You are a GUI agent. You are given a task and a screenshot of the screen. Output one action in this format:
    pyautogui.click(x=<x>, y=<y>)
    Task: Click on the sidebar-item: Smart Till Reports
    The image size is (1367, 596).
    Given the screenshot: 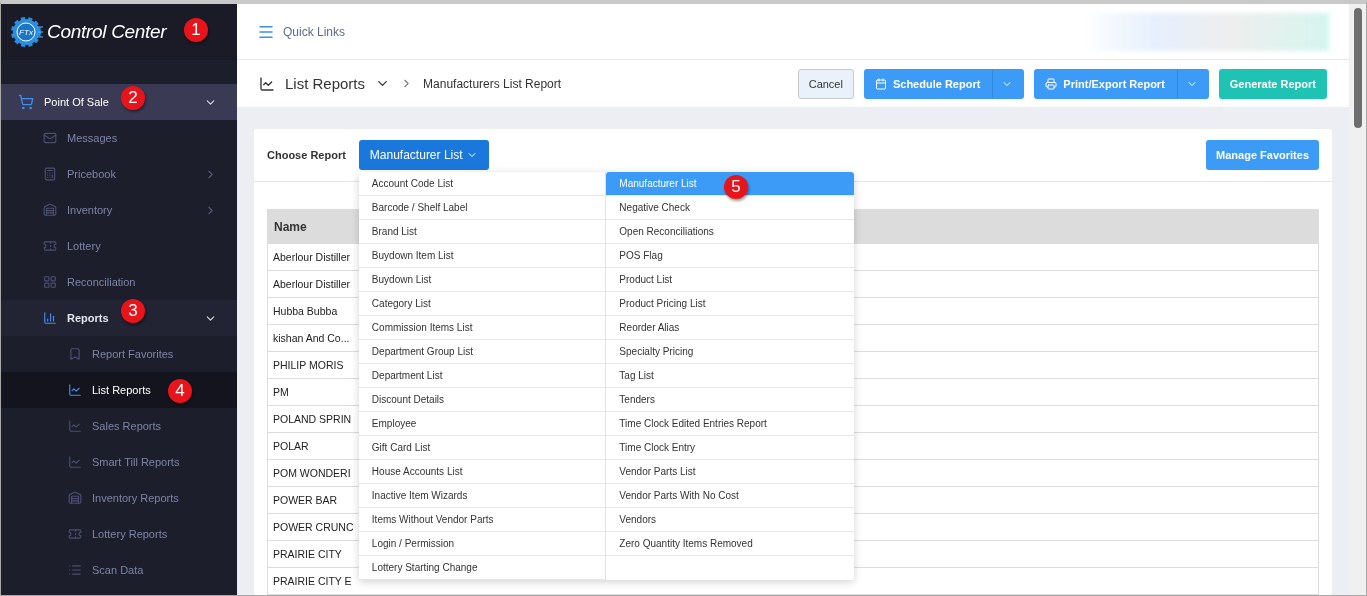 What is the action you would take?
    pyautogui.click(x=119, y=462)
    